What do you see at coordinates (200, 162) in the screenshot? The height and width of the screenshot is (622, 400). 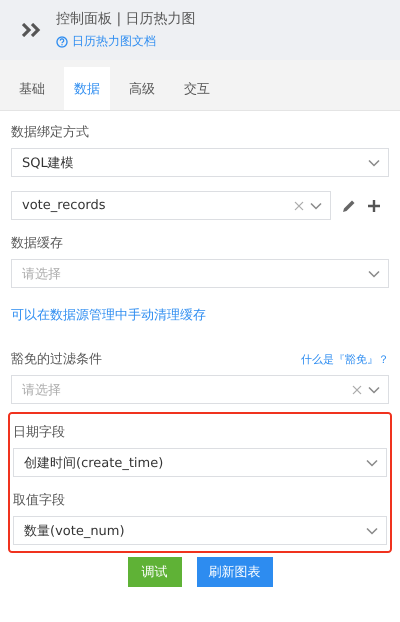 I see `select-field: SQL建模` at bounding box center [200, 162].